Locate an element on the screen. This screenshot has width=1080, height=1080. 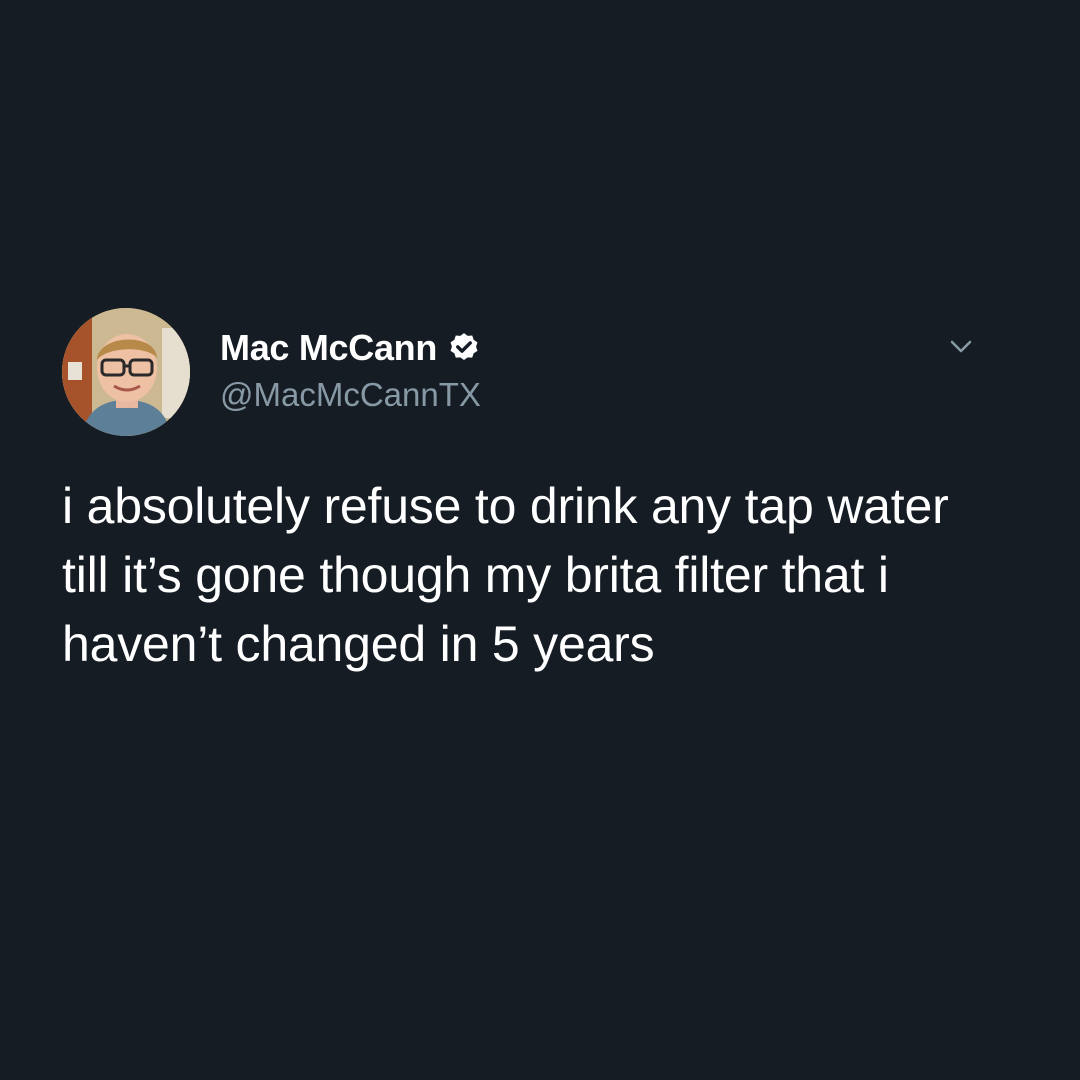
author-block: Mac McCann @MacMcCannTX is located at coordinates (350, 370).